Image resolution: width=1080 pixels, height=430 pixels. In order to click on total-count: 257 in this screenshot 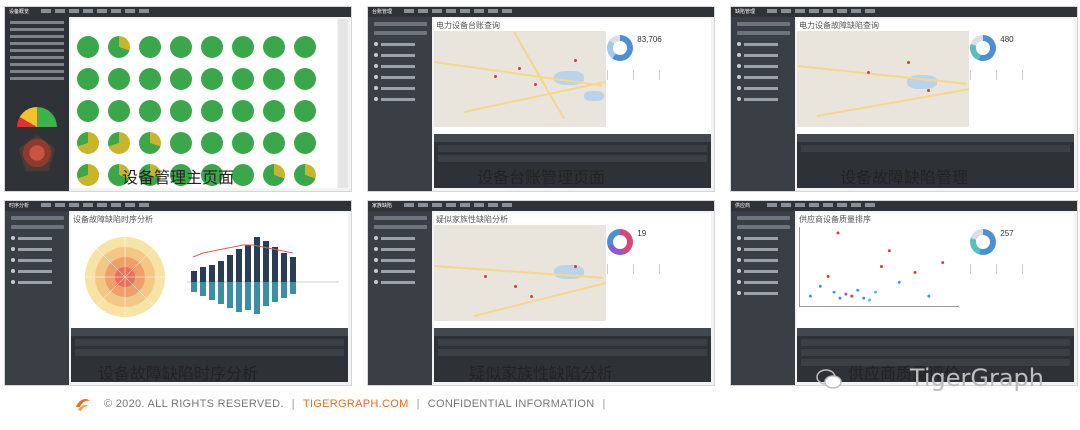, I will do `click(1007, 233)`.